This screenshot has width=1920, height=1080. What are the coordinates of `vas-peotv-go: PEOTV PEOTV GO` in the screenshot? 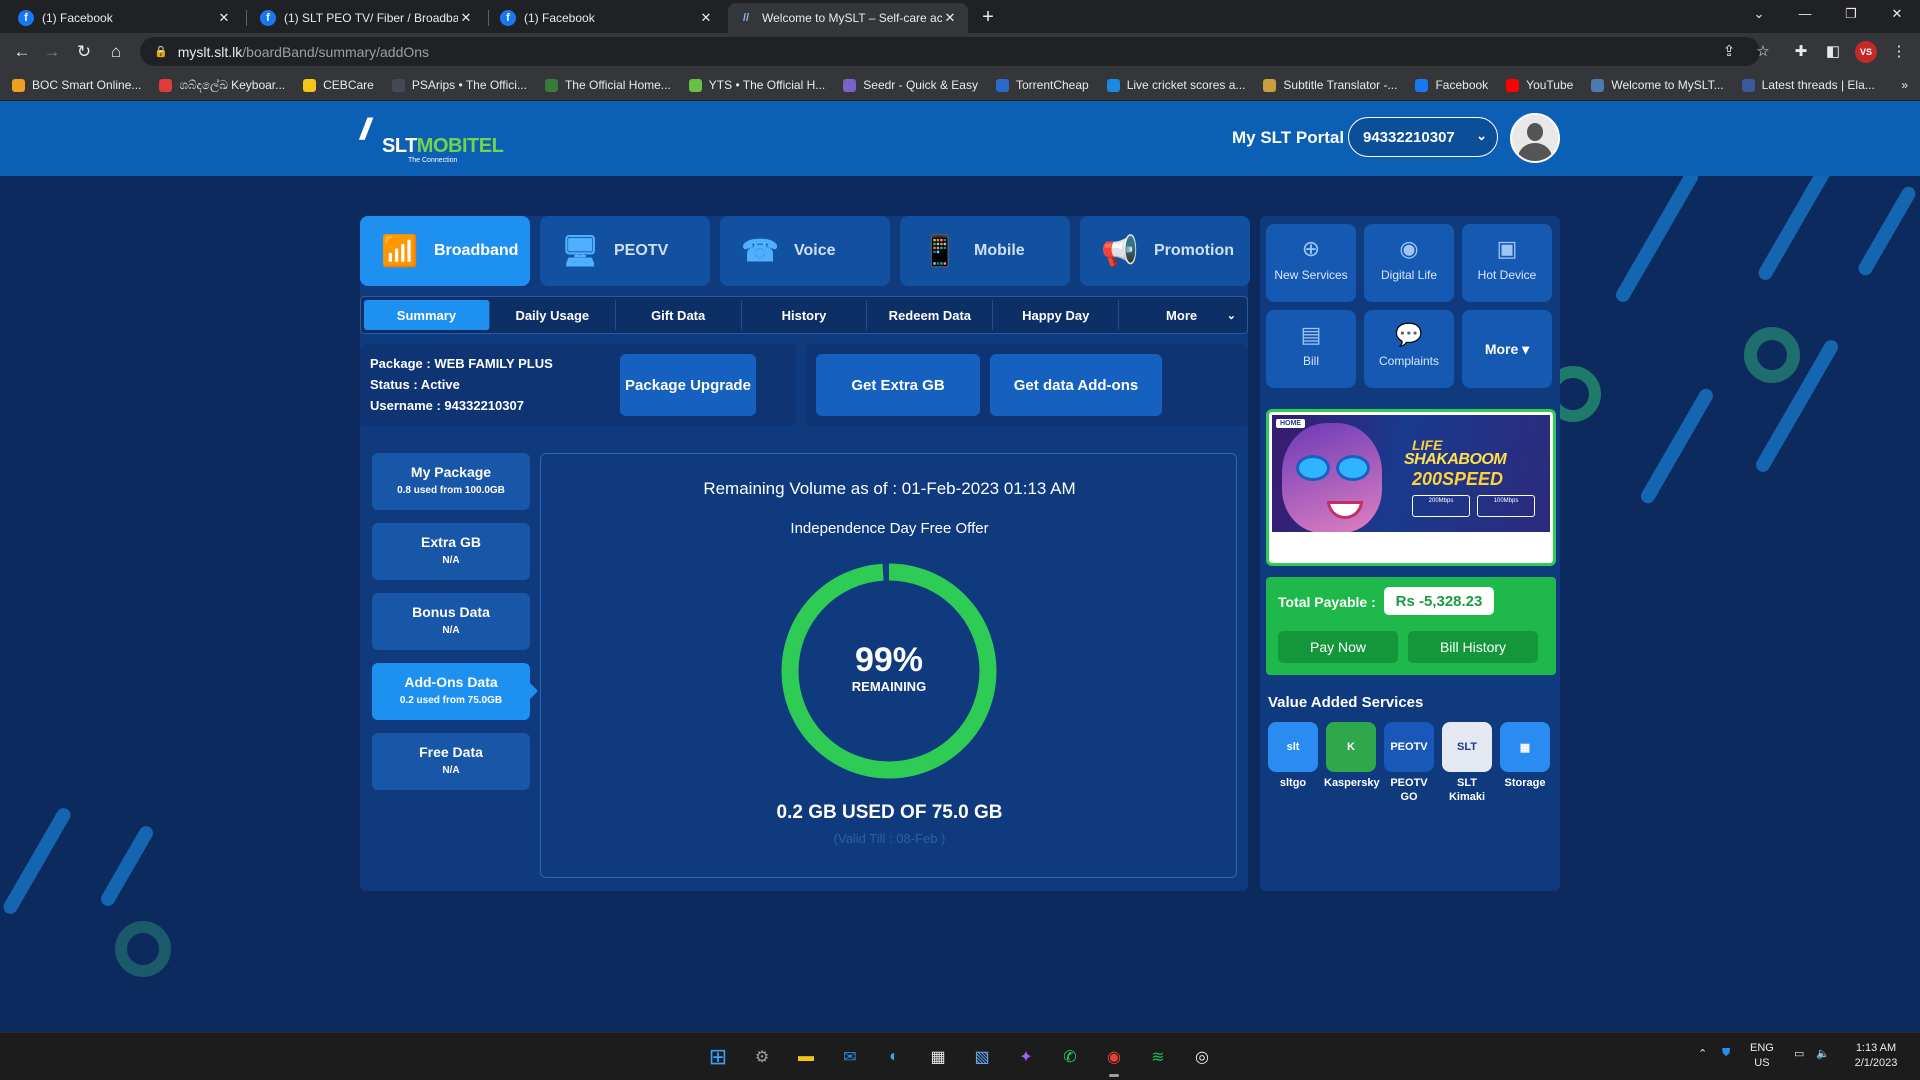 It's located at (1409, 763).